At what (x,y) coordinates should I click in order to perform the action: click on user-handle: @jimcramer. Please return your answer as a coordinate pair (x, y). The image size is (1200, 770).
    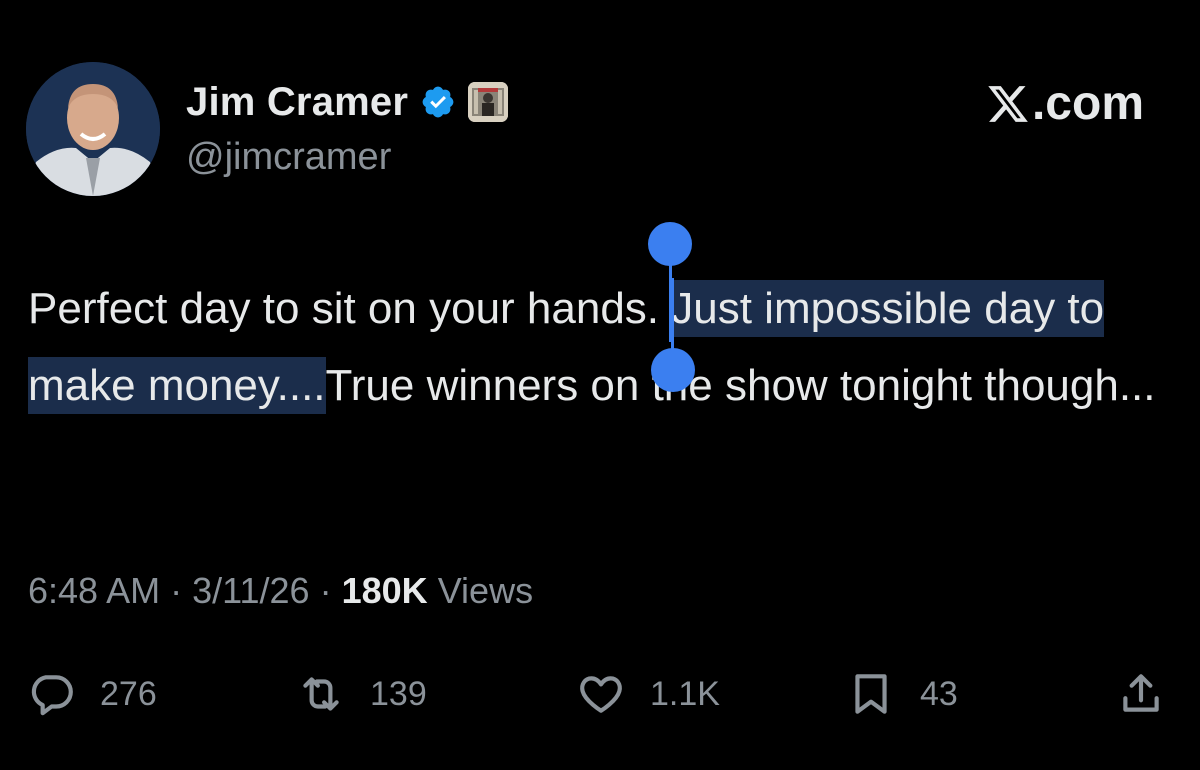
    Looking at the image, I should click on (288, 157).